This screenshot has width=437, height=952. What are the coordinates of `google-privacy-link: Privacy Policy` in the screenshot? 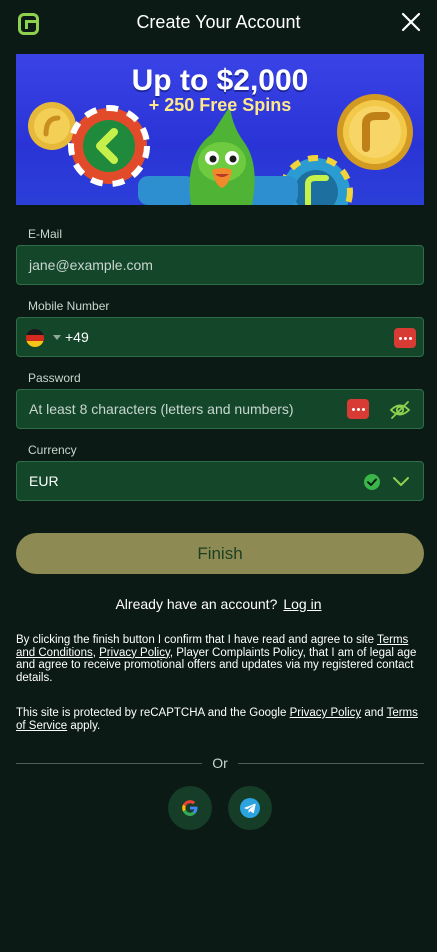 It's located at (326, 713).